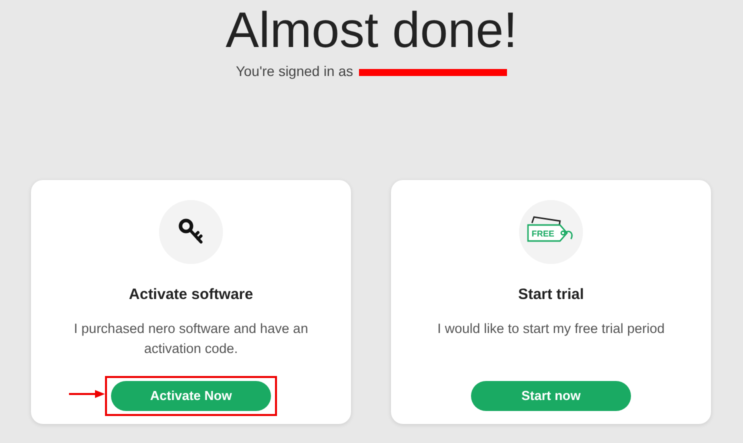 Image resolution: width=743 pixels, height=443 pixels. What do you see at coordinates (551, 329) in the screenshot?
I see `card-description: I would like to start my free trial period` at bounding box center [551, 329].